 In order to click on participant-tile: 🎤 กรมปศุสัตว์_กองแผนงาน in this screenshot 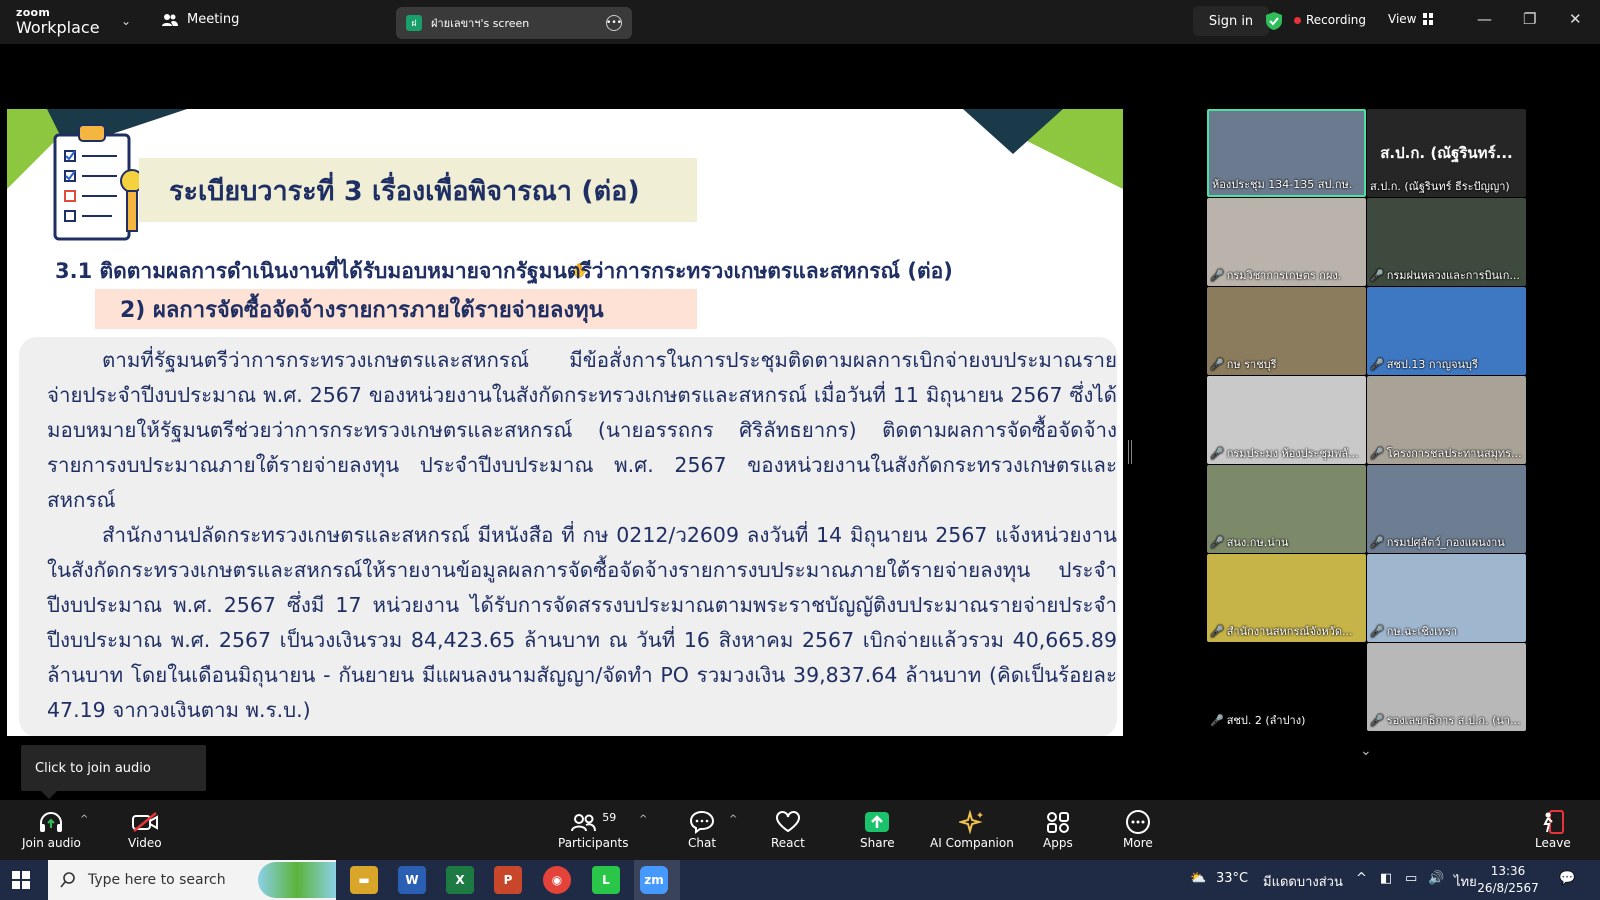, I will do `click(1446, 509)`.